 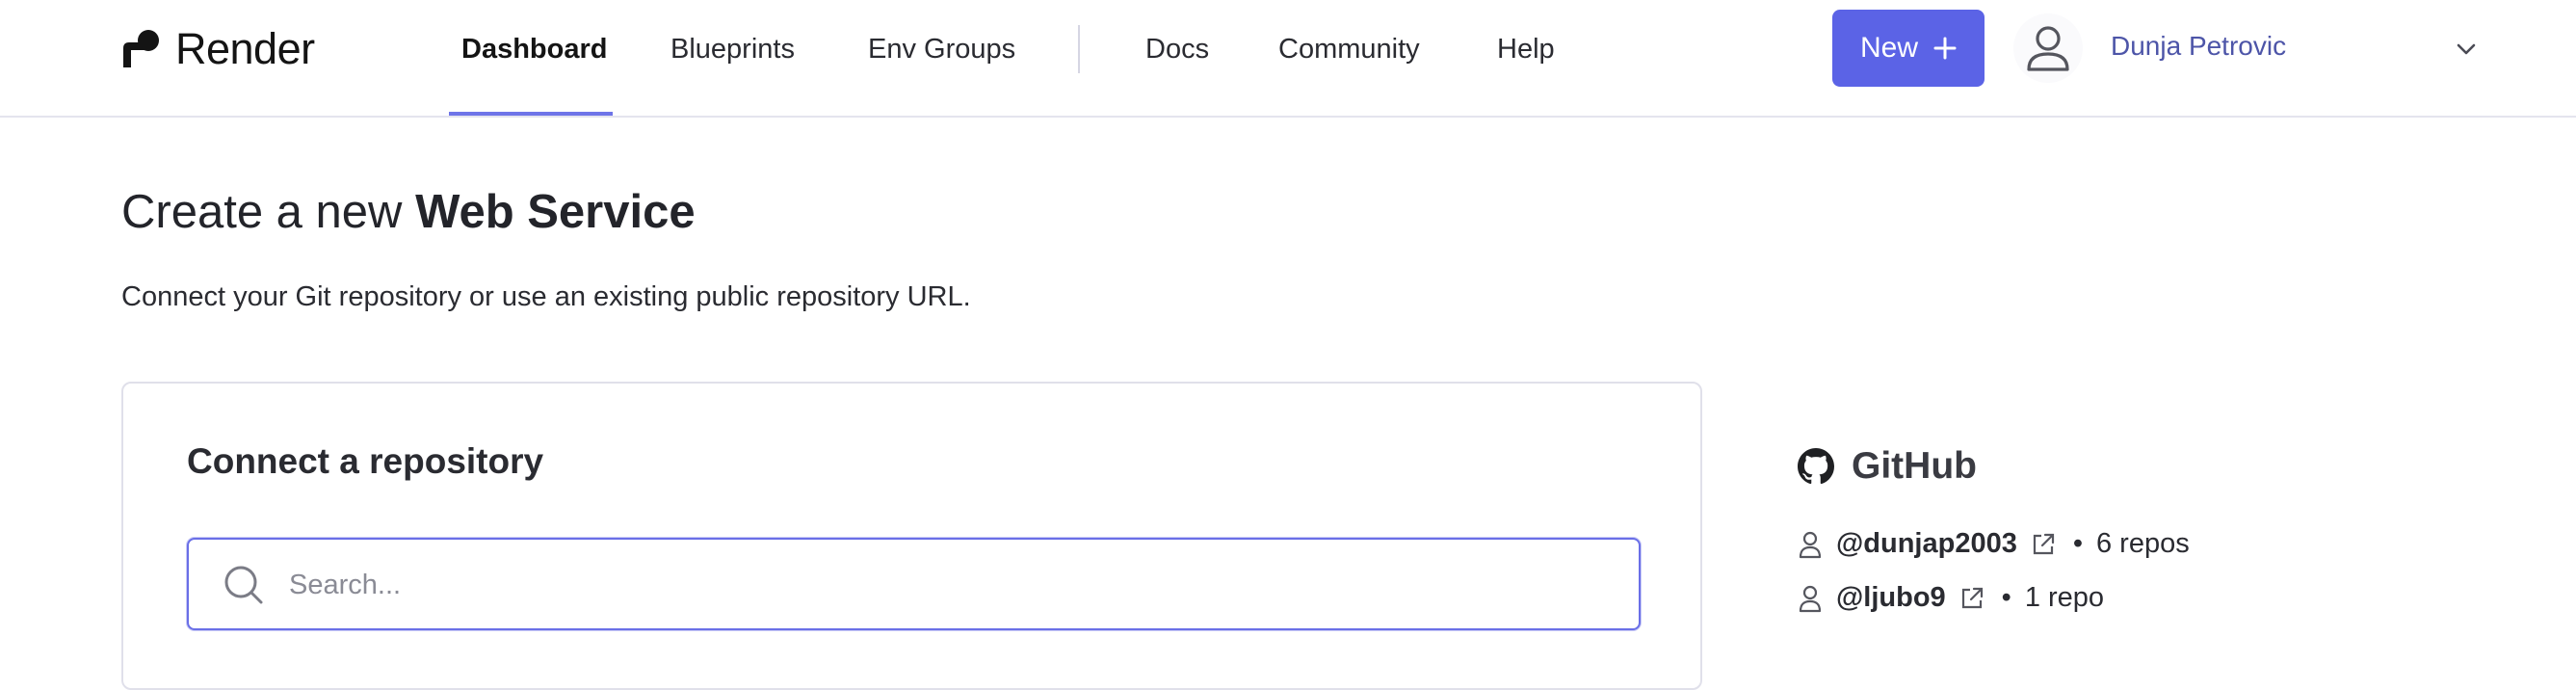 I want to click on nav-community: Community, so click(x=1349, y=49).